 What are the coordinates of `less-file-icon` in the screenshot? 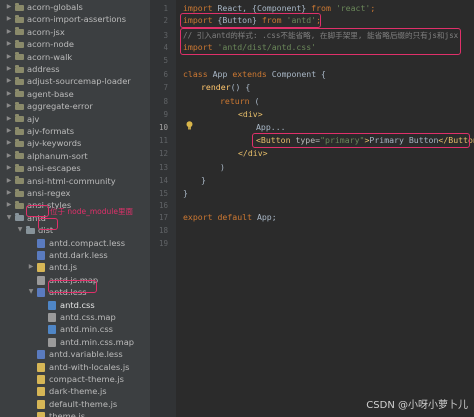 It's located at (41, 243).